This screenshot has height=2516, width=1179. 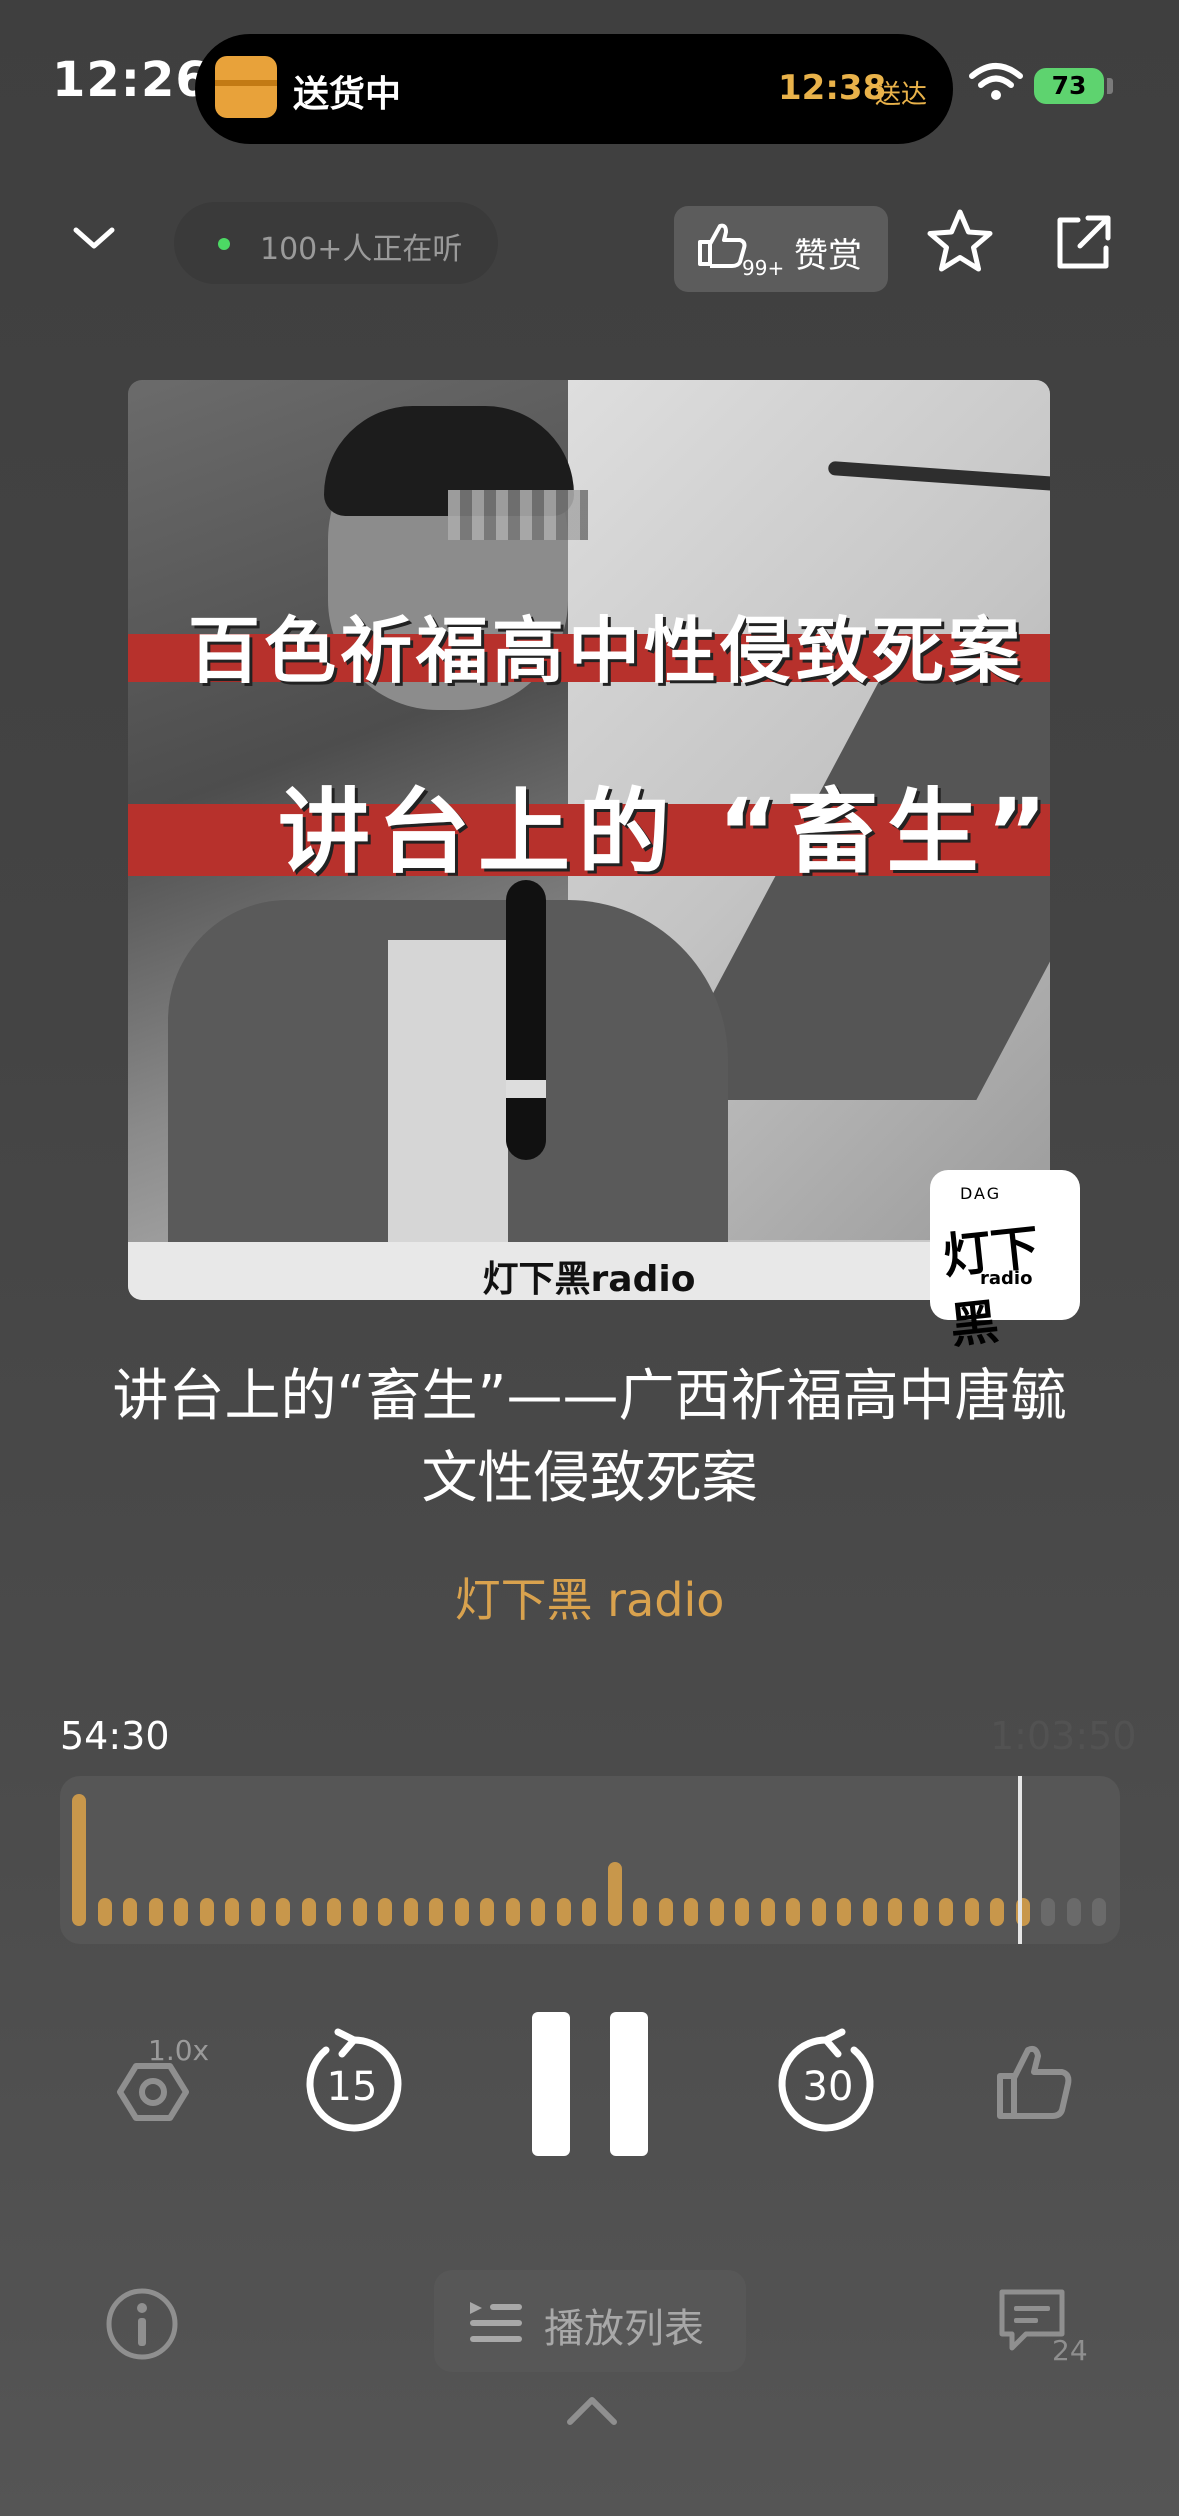 I want to click on playlist-button: 播放列表, so click(x=590, y=2321).